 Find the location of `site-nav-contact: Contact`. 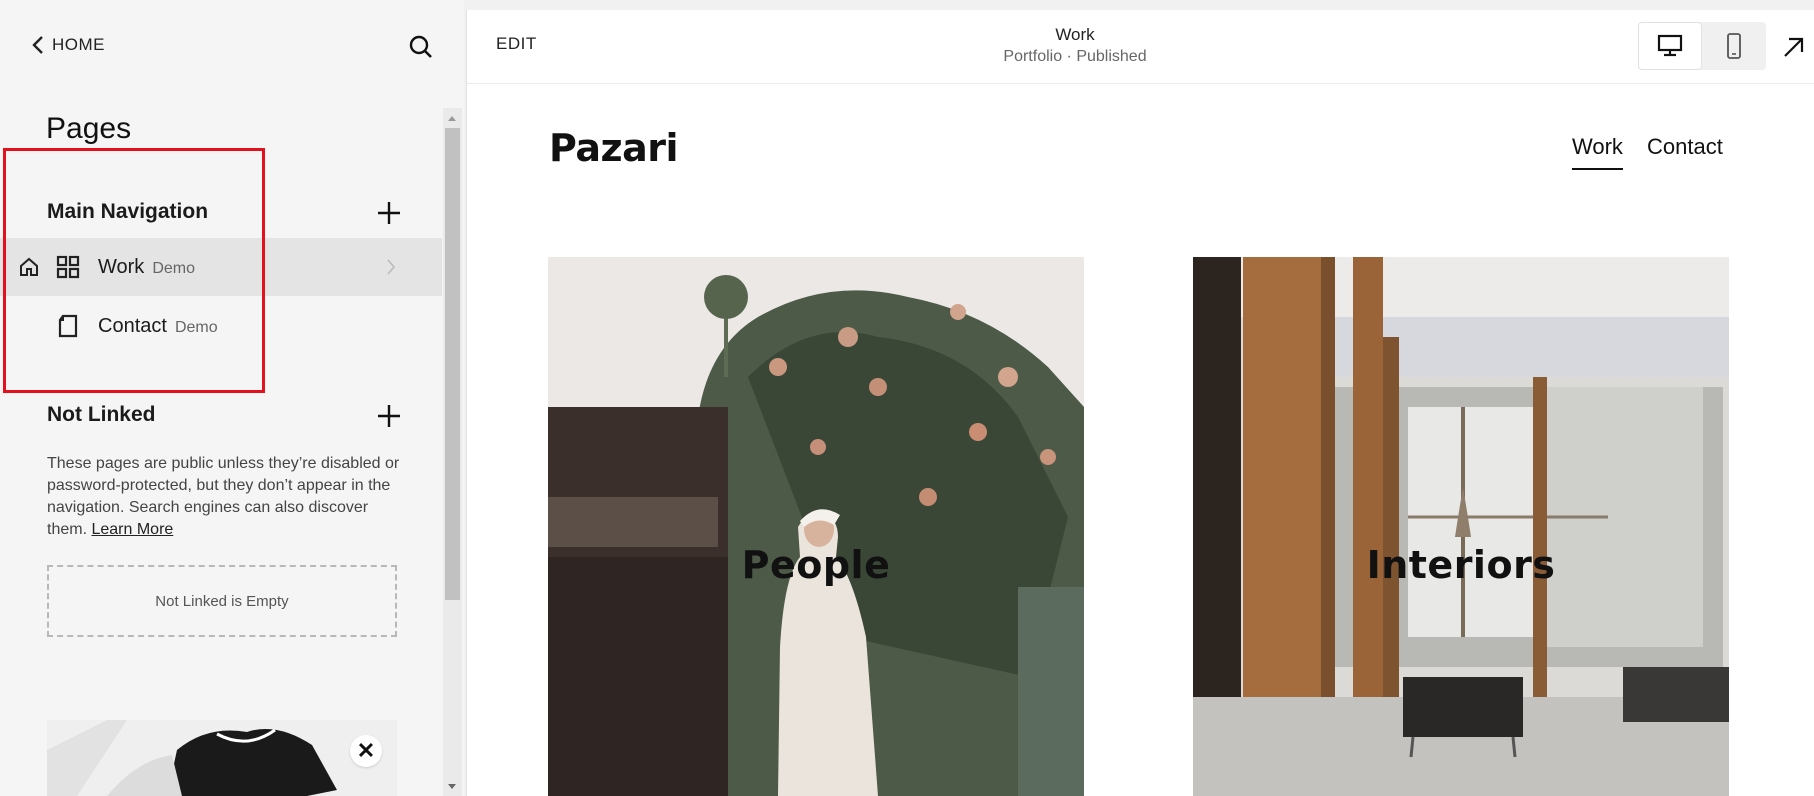

site-nav-contact: Contact is located at coordinates (1685, 147).